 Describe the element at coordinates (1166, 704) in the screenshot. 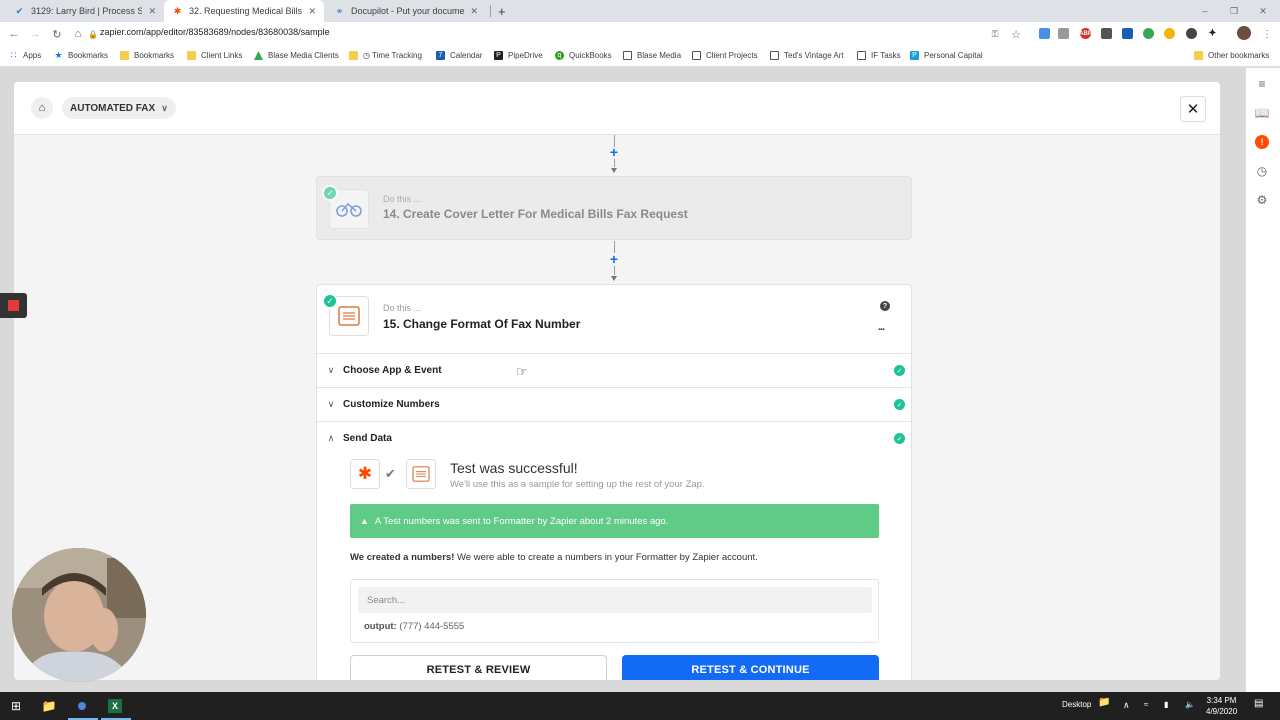

I see `battery-icon: ▮` at that location.